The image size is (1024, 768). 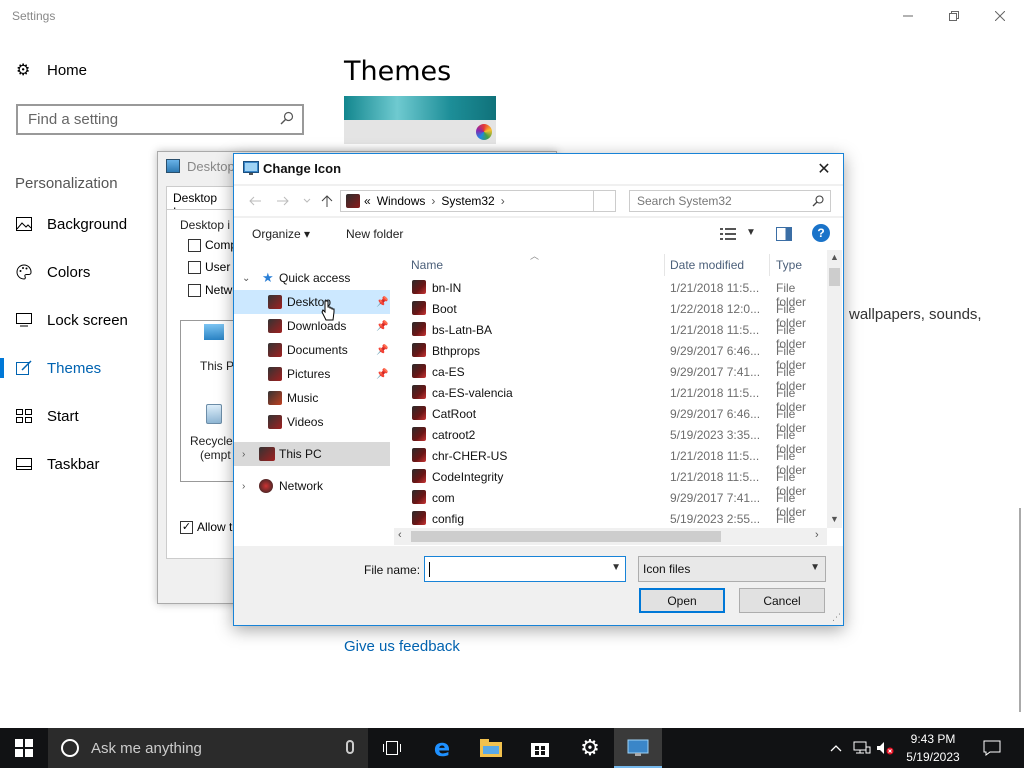 I want to click on column-date: Date modified, so click(x=707, y=265).